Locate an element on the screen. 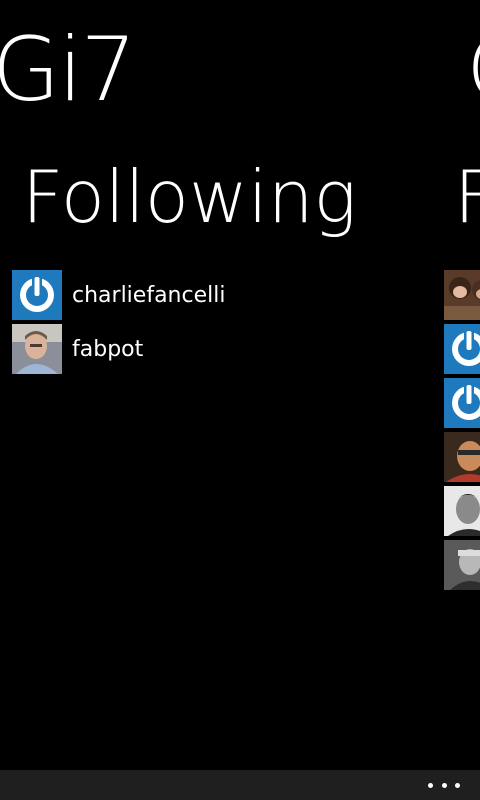 The height and width of the screenshot is (800, 480). username: charliefancelli is located at coordinates (149, 295).